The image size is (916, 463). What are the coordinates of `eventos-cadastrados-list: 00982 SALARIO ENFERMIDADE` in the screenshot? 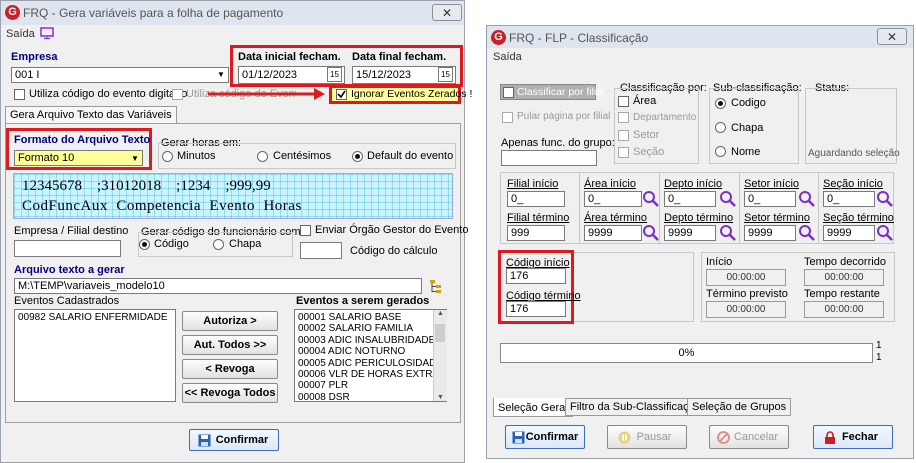 It's located at (95, 355).